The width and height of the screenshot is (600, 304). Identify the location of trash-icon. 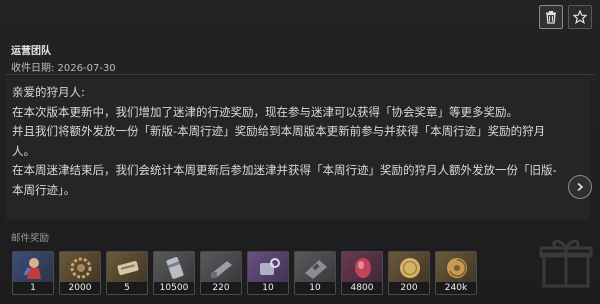
(551, 17).